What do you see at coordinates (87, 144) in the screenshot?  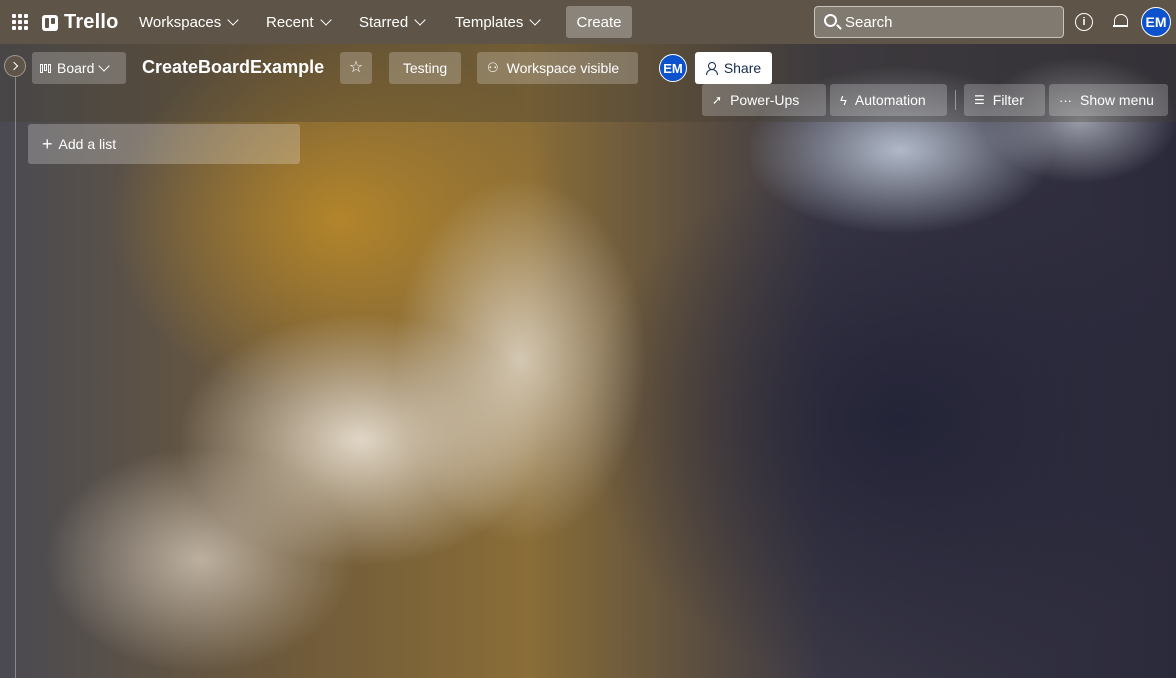 I see `add-list-label: Add a list` at bounding box center [87, 144].